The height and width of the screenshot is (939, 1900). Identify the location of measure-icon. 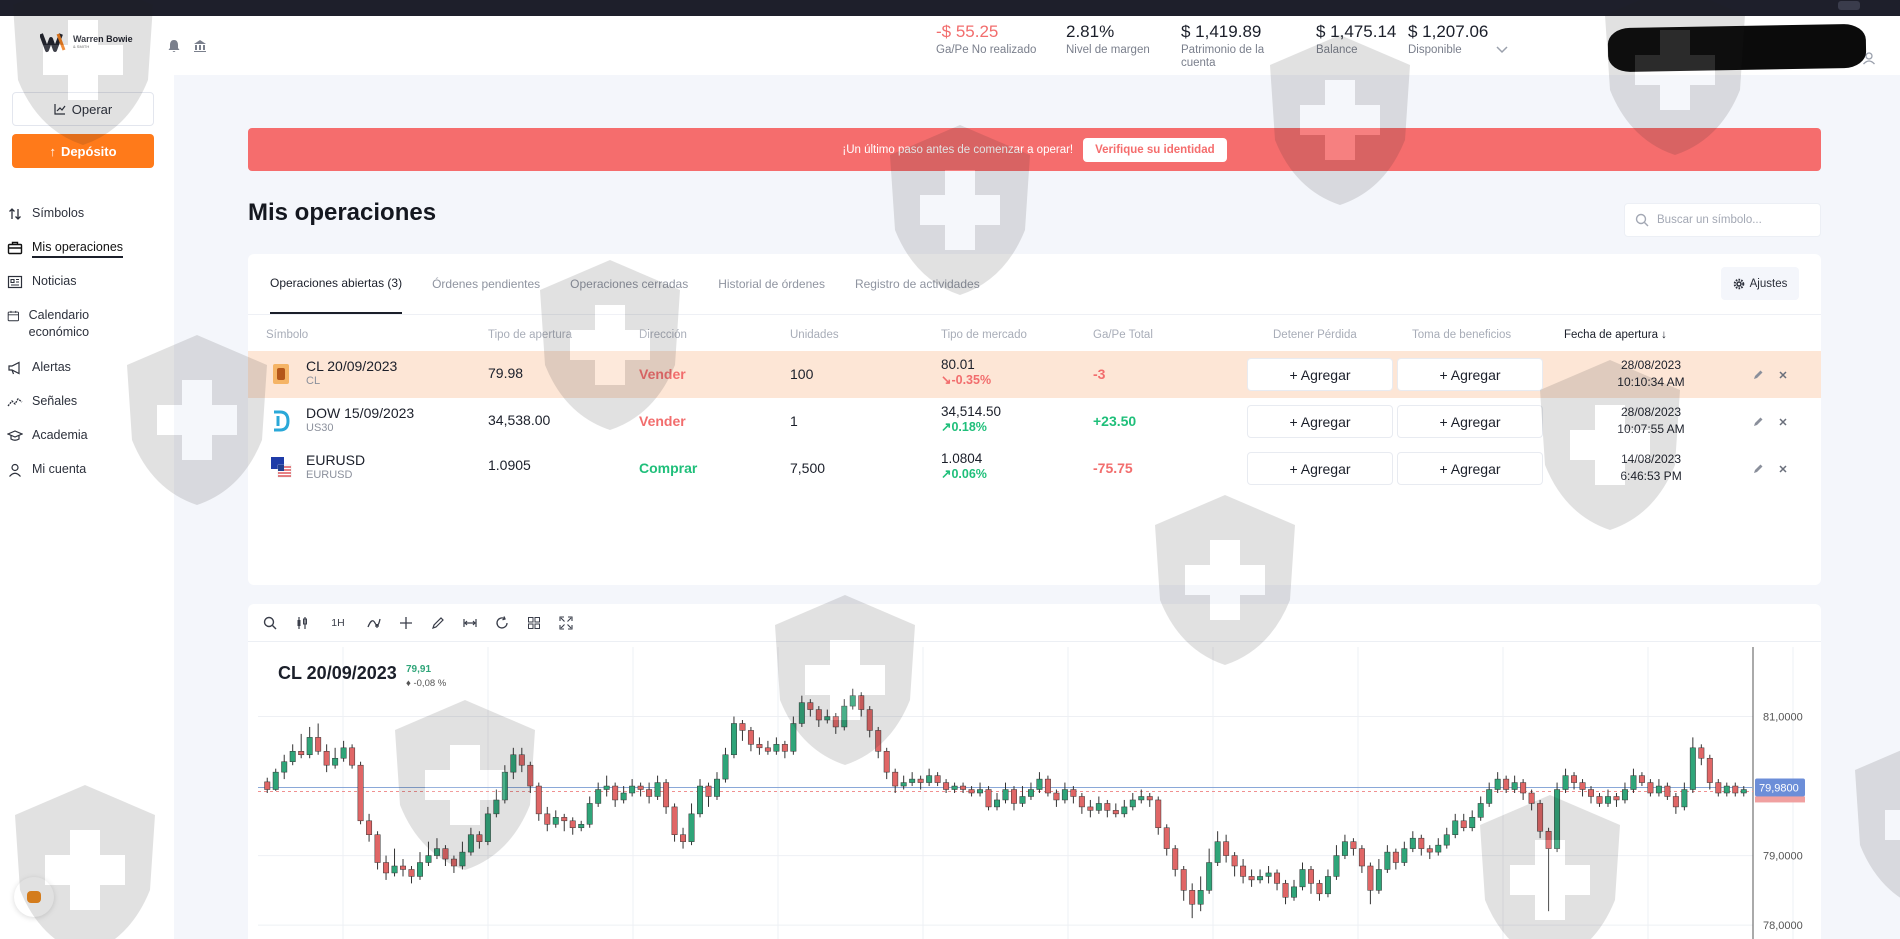
(470, 623).